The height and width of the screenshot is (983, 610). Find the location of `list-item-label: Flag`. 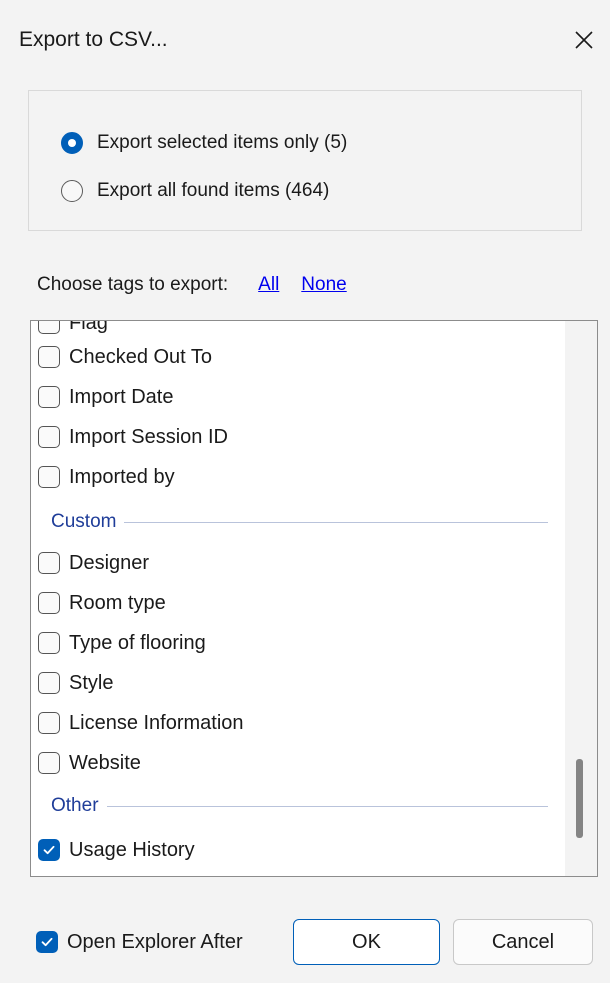

list-item-label: Flag is located at coordinates (88, 327).